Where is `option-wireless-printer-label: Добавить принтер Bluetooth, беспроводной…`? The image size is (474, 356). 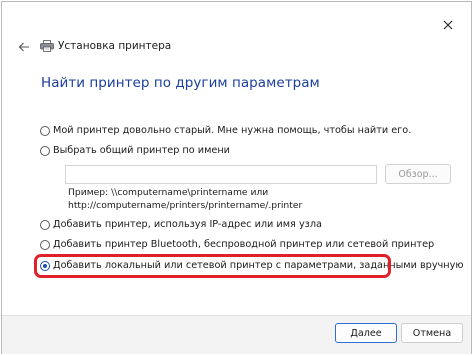 option-wireless-printer-label: Добавить принтер Bluetooth, беспроводной… is located at coordinates (244, 244).